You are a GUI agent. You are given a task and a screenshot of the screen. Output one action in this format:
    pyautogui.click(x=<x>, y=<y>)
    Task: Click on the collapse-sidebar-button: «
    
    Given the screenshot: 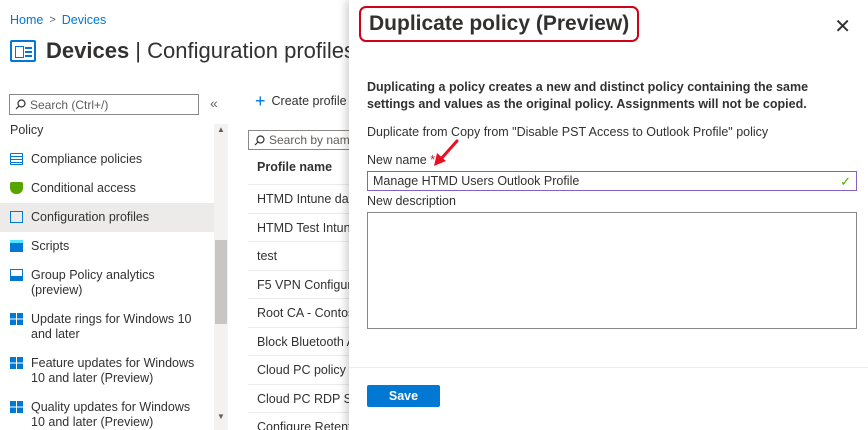 What is the action you would take?
    pyautogui.click(x=214, y=103)
    